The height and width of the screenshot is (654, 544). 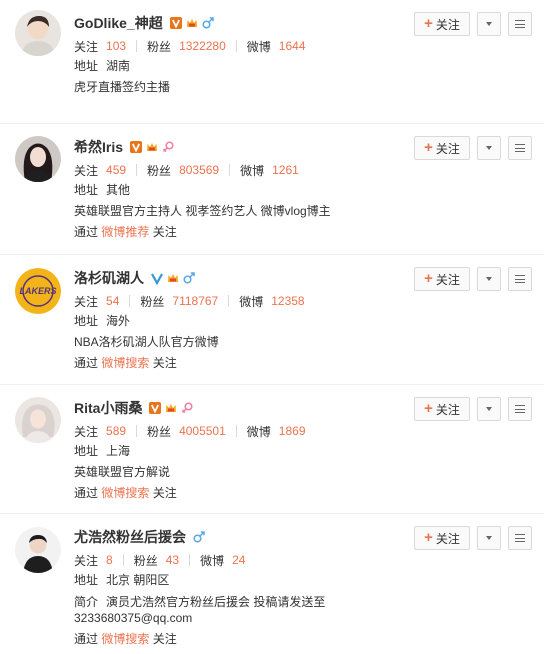 I want to click on via-link: 微博推荐, so click(x=125, y=232).